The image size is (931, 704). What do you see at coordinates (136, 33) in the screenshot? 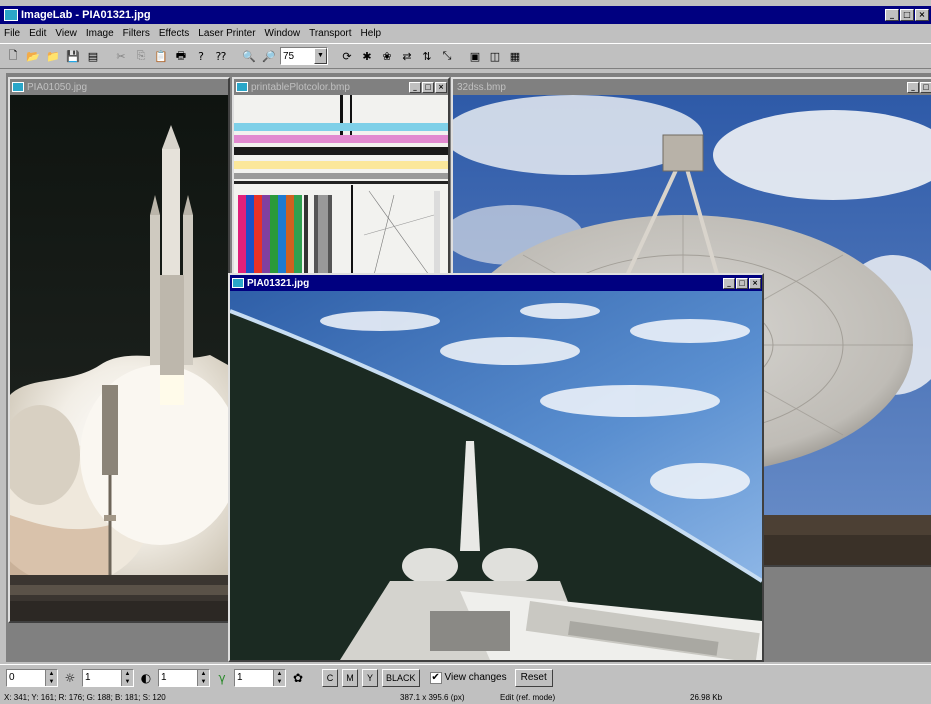
I see `menu-filters: Filters` at bounding box center [136, 33].